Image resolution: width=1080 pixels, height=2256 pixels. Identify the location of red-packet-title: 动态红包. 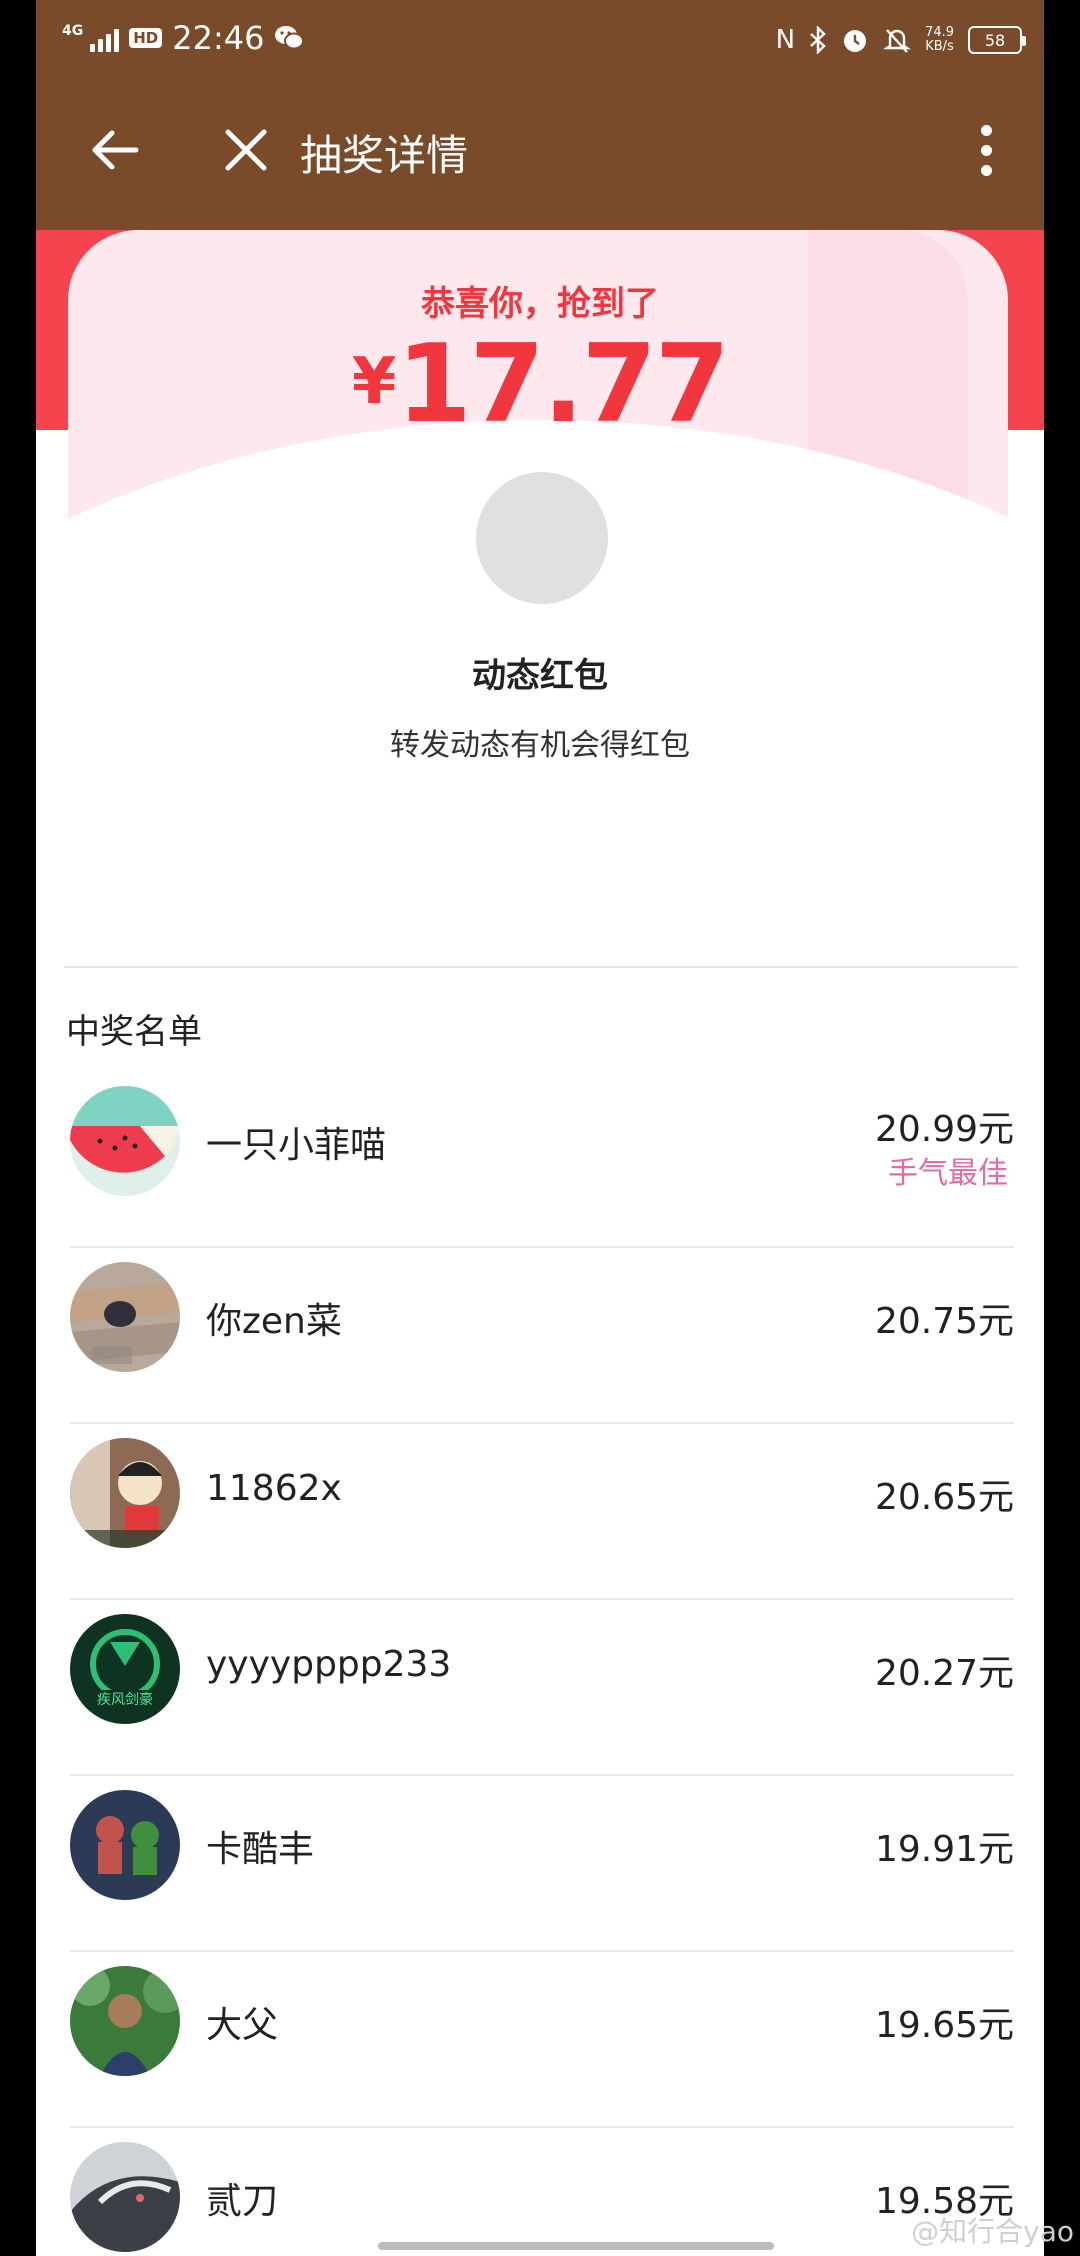
(540, 676).